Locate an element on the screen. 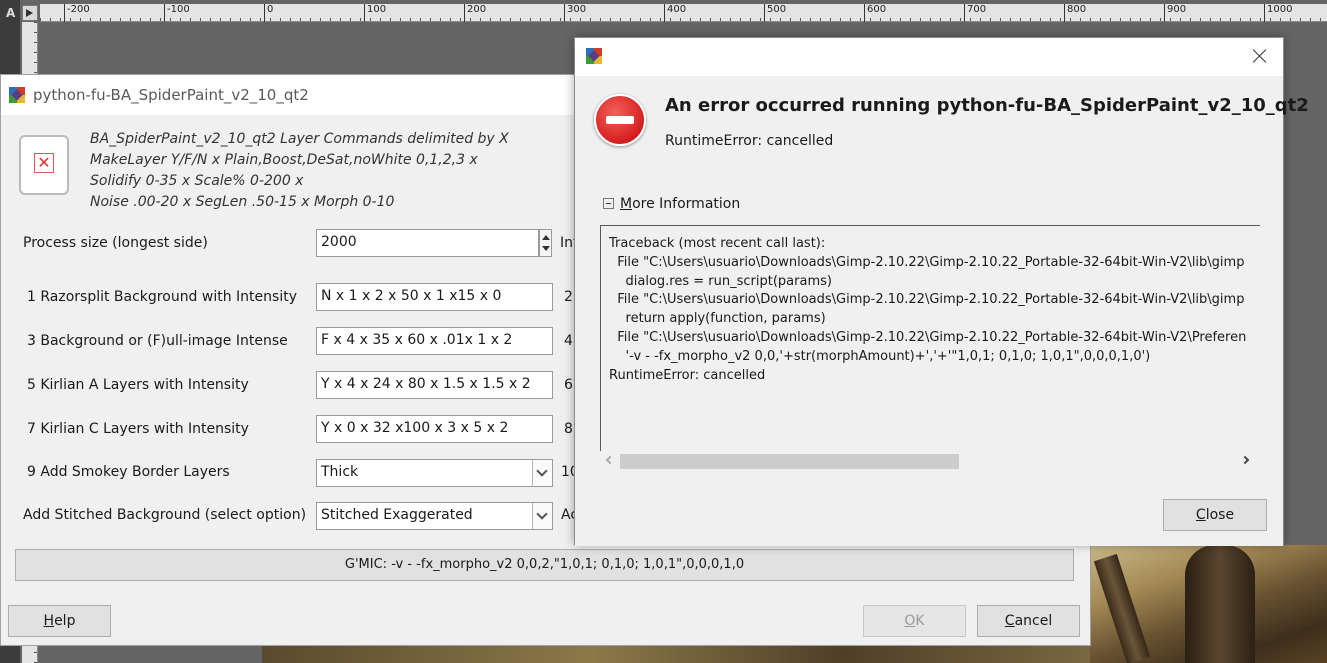 This screenshot has width=1327, height=663. side-num: 4 is located at coordinates (568, 341).